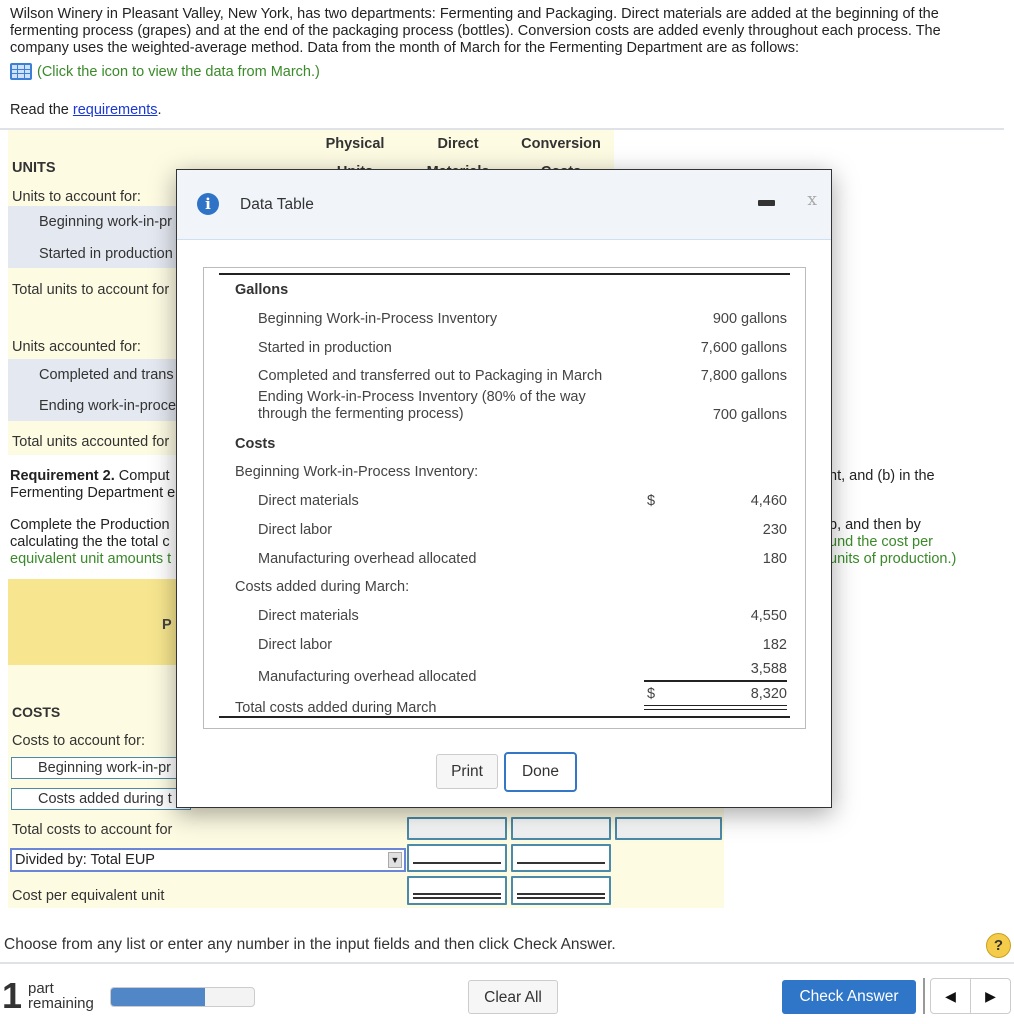  I want to click on cost-per-eu-cc-input, so click(561, 890).